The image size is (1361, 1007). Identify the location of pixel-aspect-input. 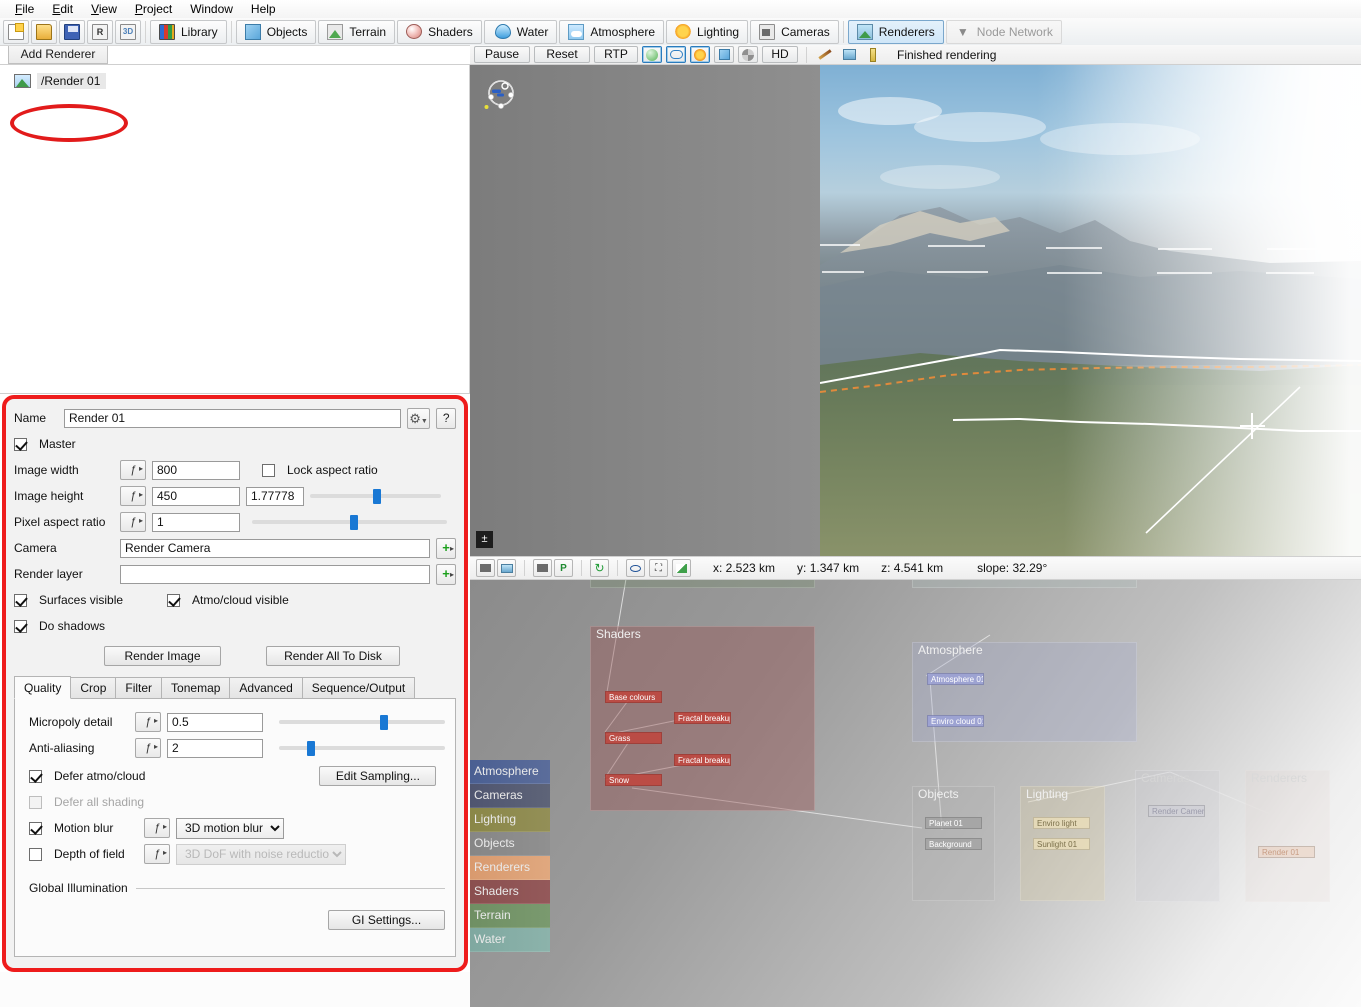
(196, 522).